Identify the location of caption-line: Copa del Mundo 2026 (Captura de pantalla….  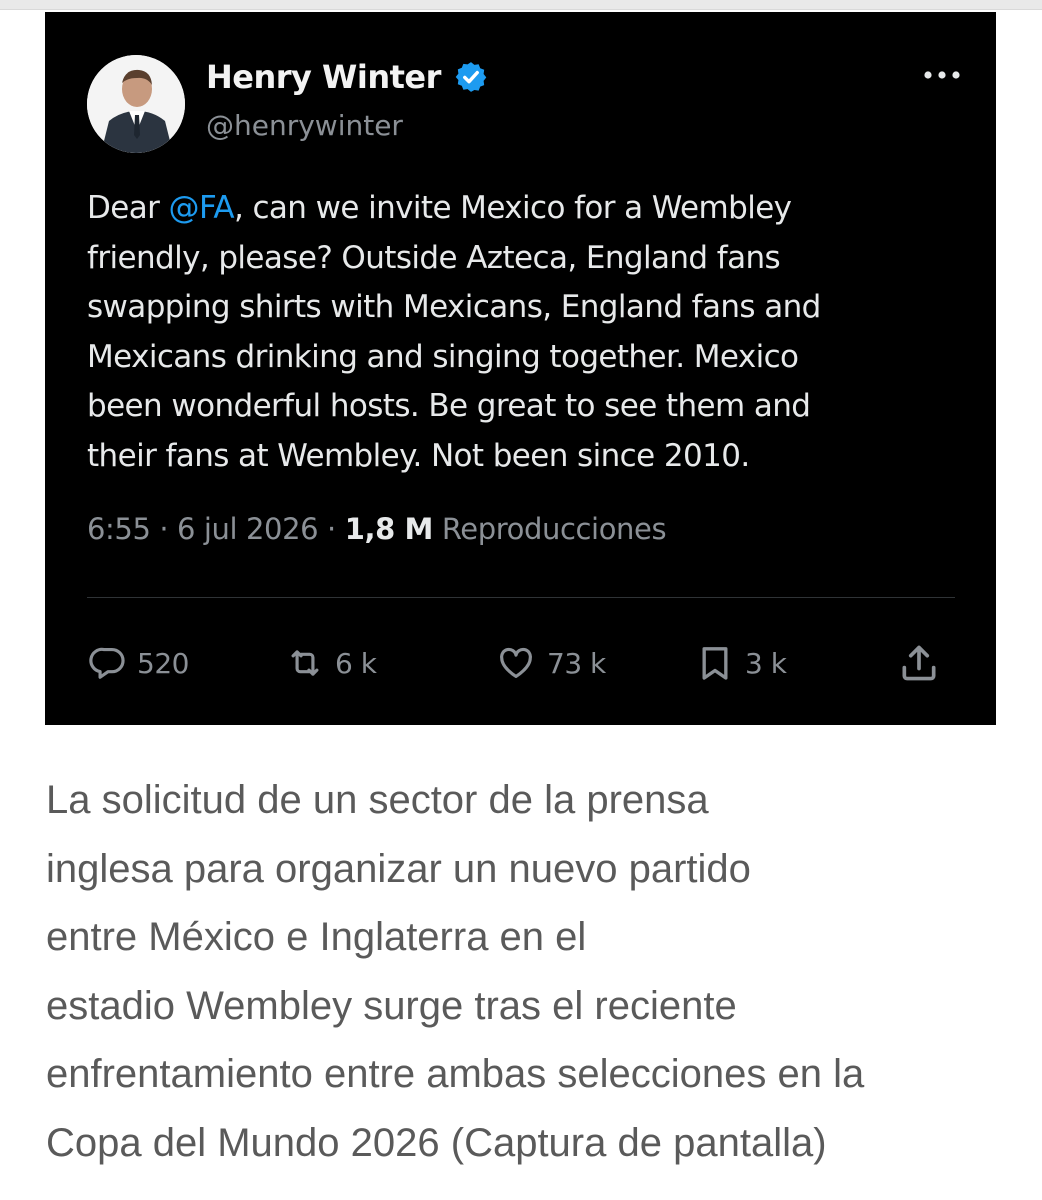
(436, 1142).